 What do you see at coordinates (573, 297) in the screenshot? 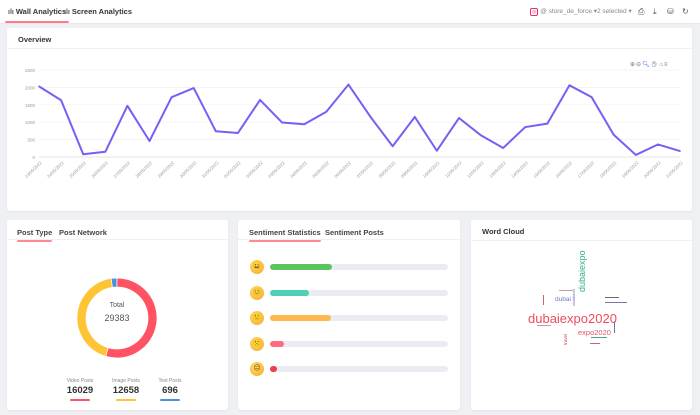
I see `word: visitdubai` at bounding box center [573, 297].